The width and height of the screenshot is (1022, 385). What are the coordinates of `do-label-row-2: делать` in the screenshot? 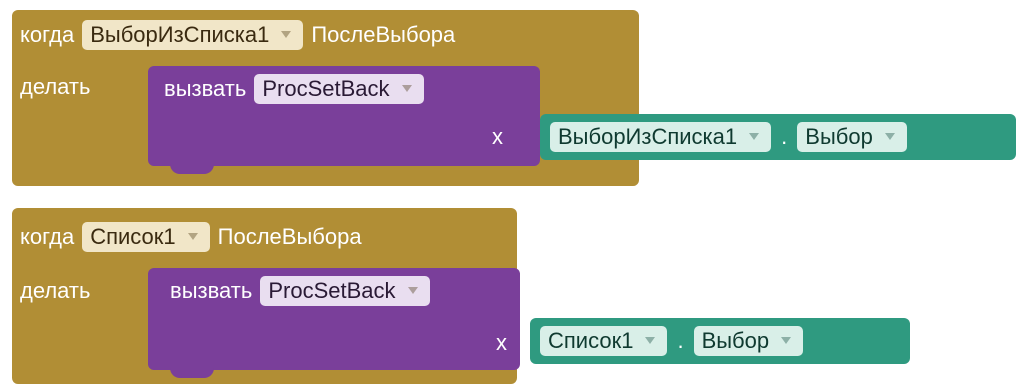 It's located at (55, 291).